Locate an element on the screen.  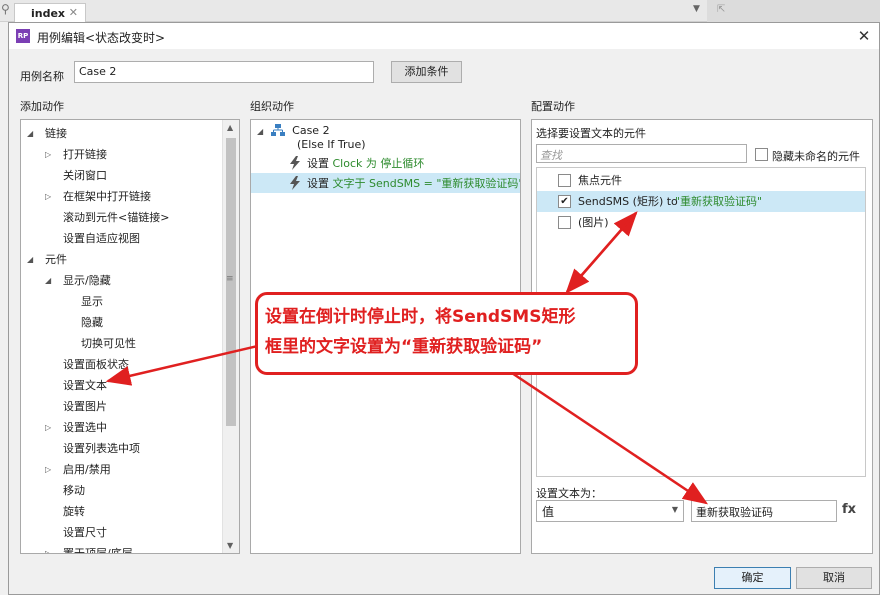
case-name-input: Case 2 is located at coordinates (224, 72).